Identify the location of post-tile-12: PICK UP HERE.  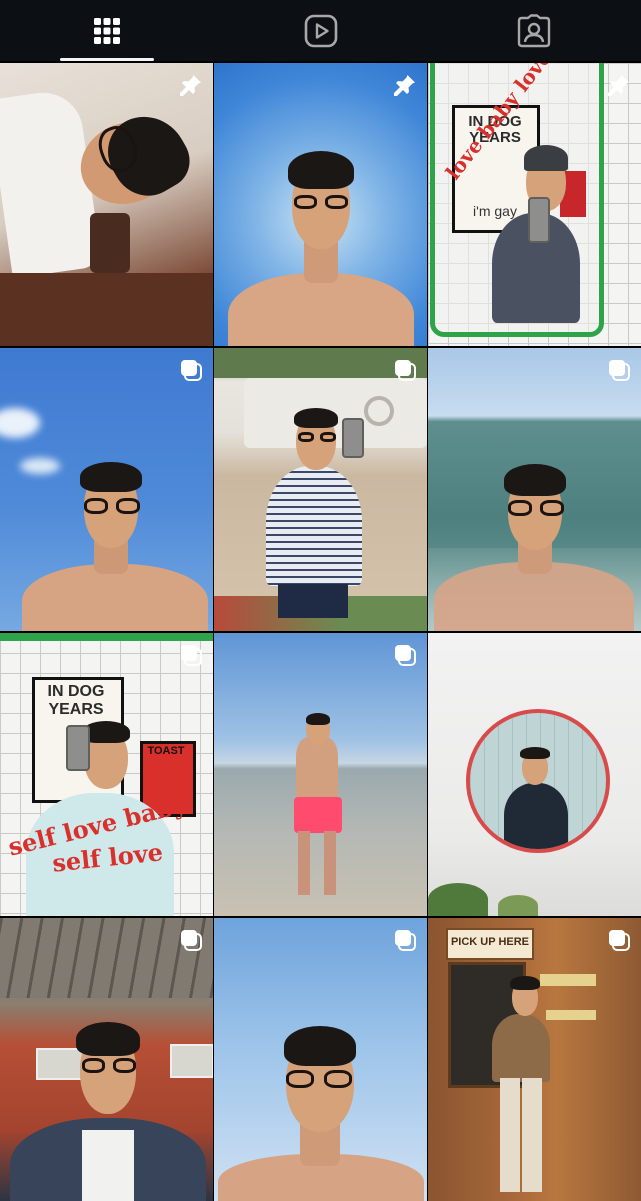
(534, 1059).